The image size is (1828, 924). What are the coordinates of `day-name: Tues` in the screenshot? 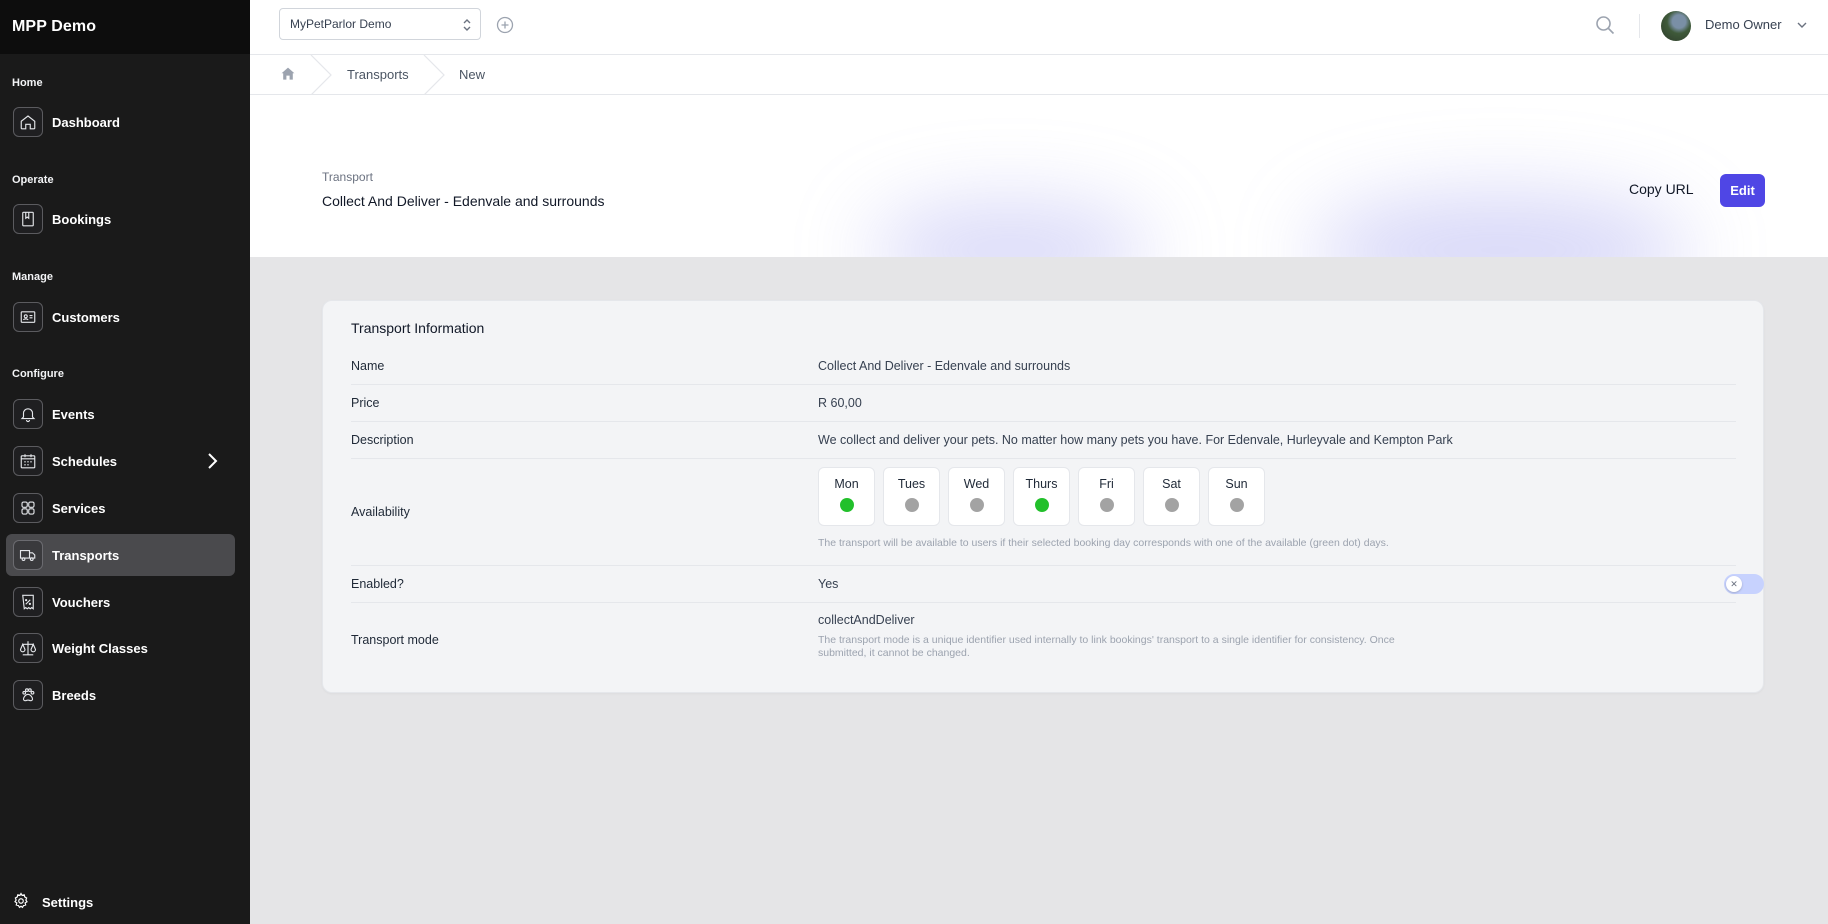 It's located at (911, 484).